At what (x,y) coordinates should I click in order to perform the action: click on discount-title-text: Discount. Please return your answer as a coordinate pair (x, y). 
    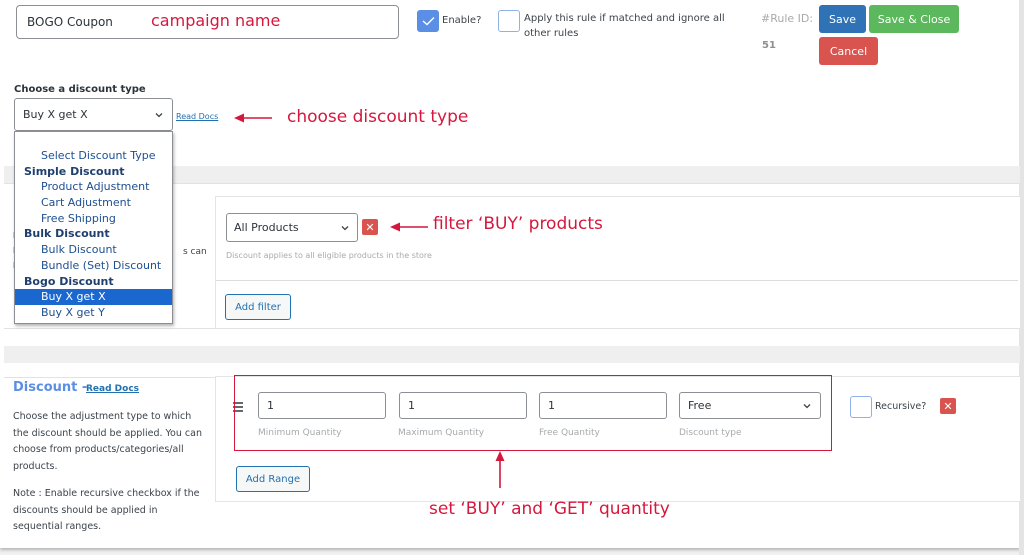
    Looking at the image, I should click on (45, 387).